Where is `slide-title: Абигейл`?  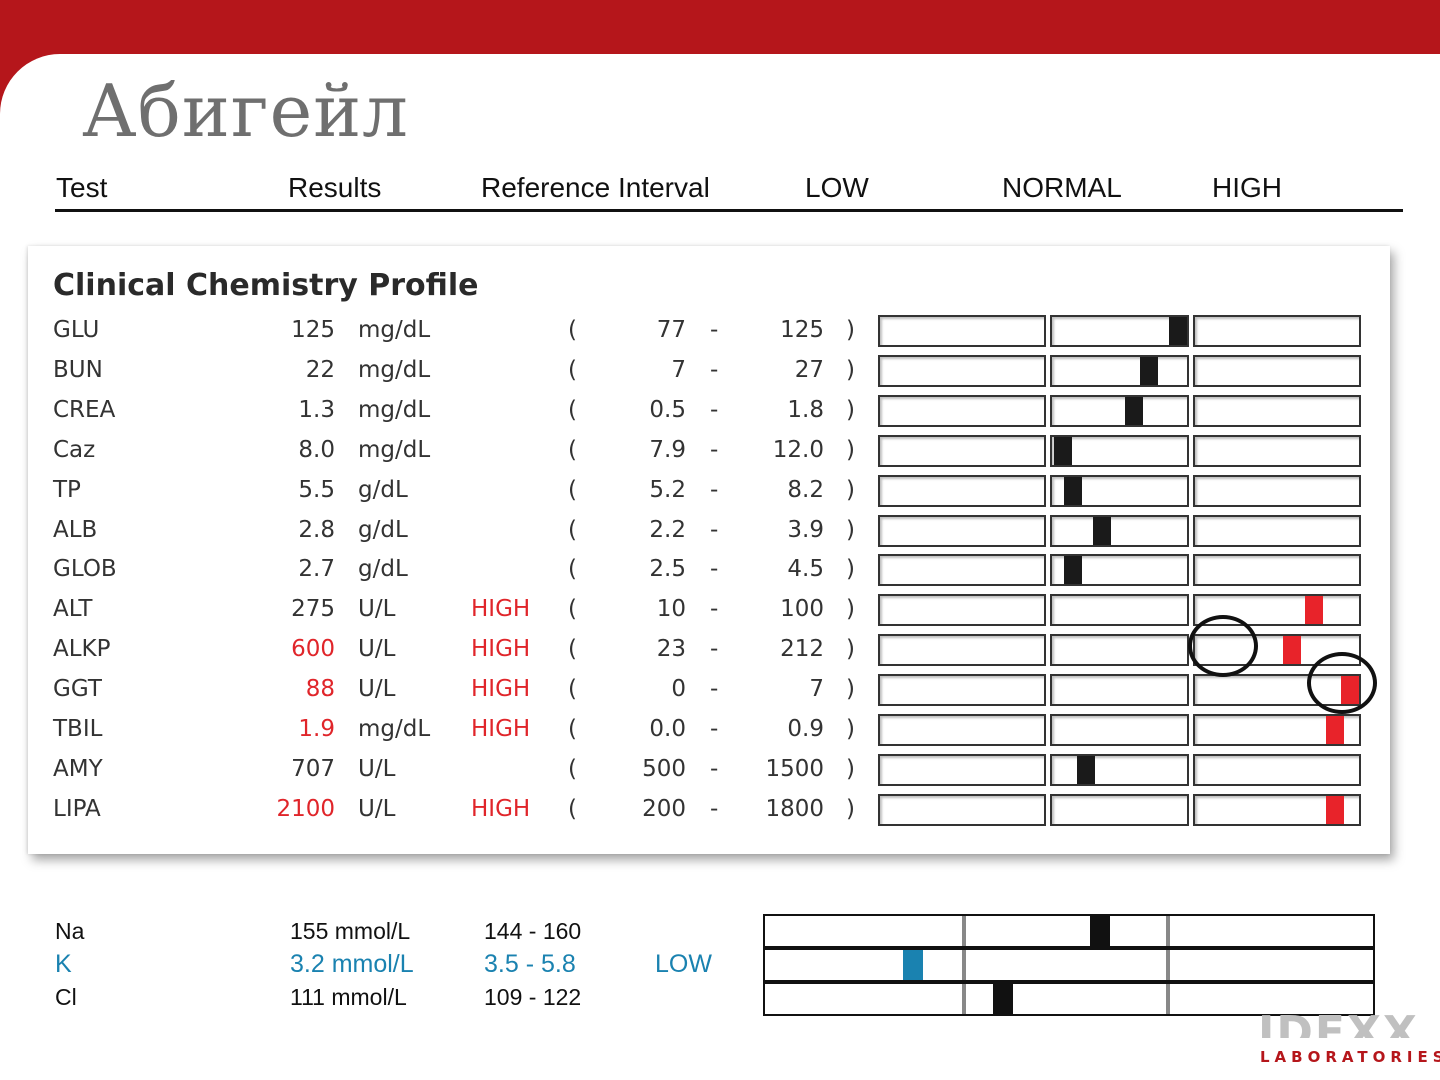
slide-title: Абигейл is located at coordinates (245, 111).